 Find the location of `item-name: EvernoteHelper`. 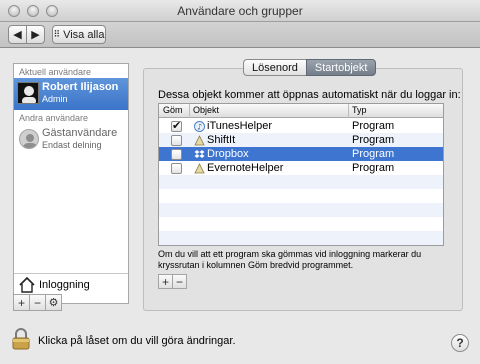

item-name: EvernoteHelper is located at coordinates (245, 168).